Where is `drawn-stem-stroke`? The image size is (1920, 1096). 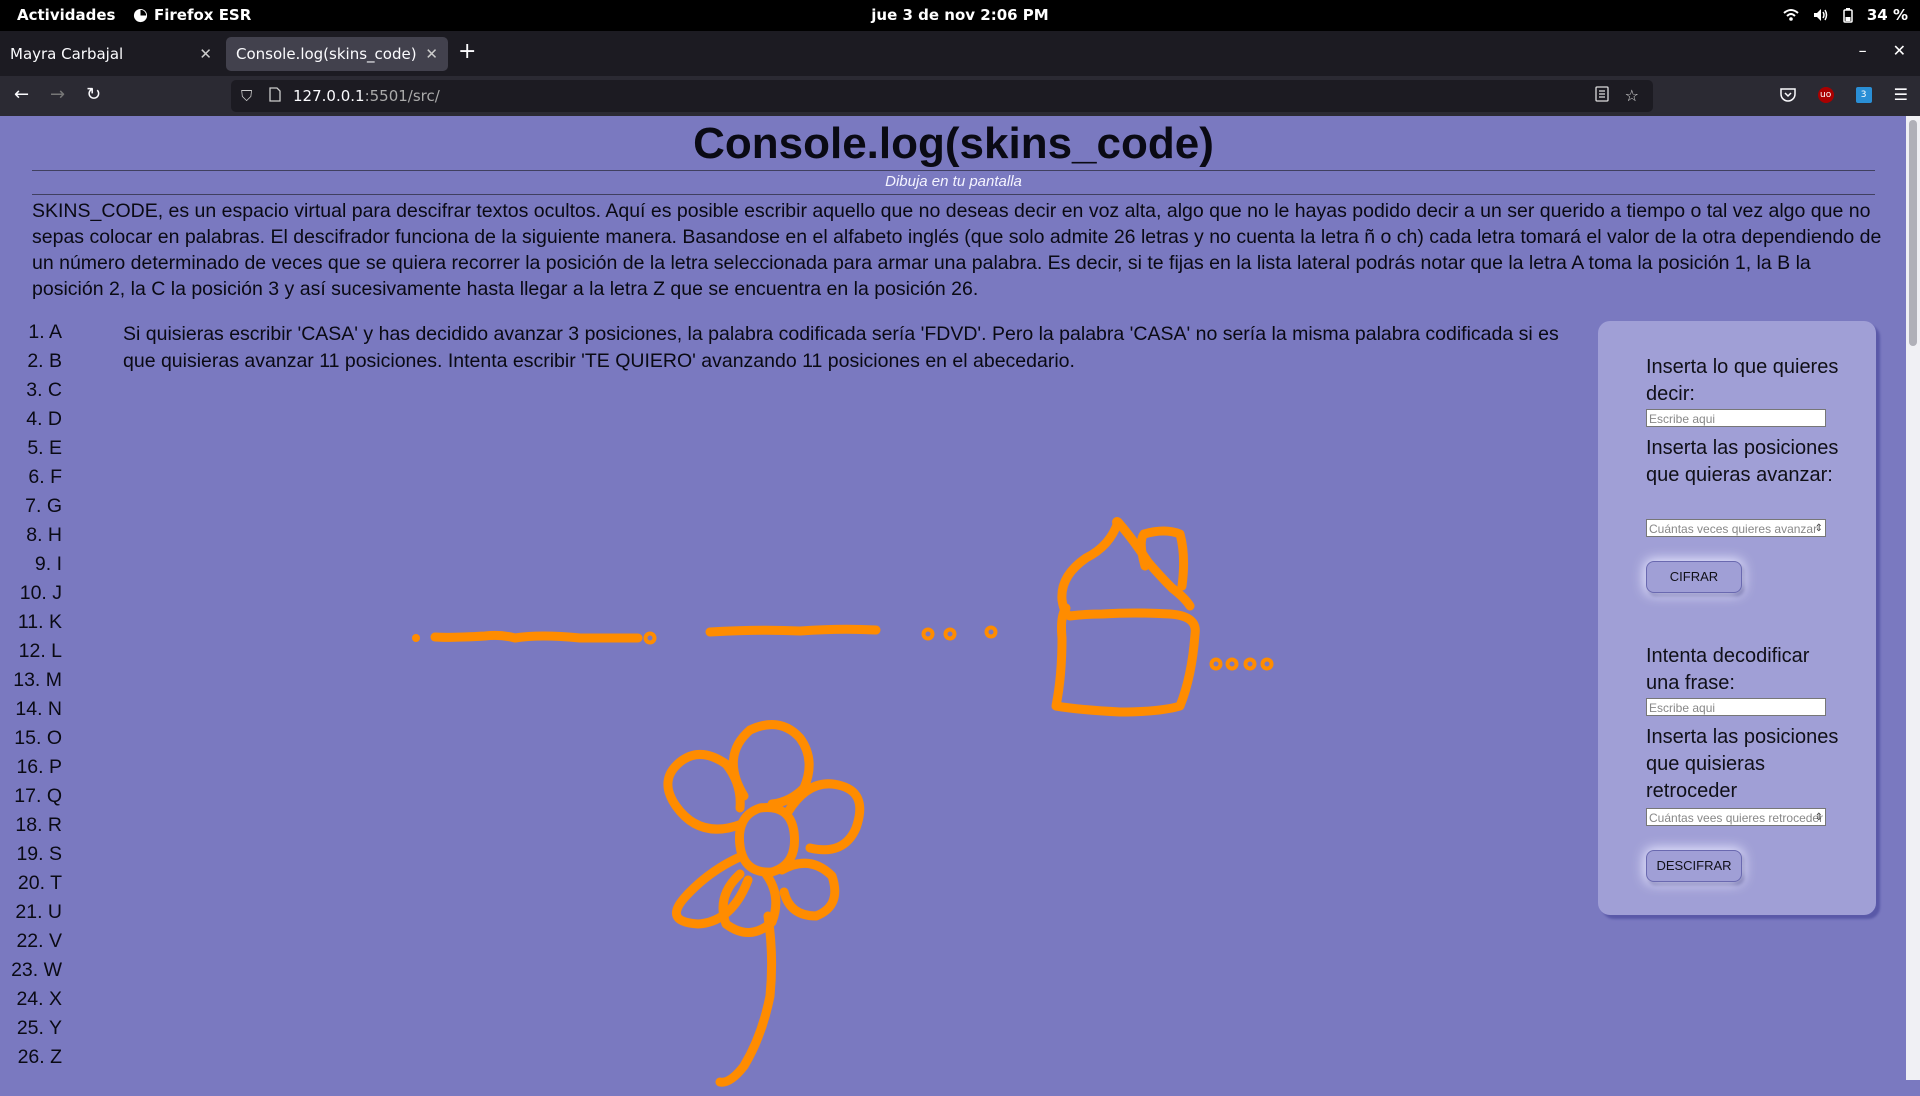 drawn-stem-stroke is located at coordinates (746, 999).